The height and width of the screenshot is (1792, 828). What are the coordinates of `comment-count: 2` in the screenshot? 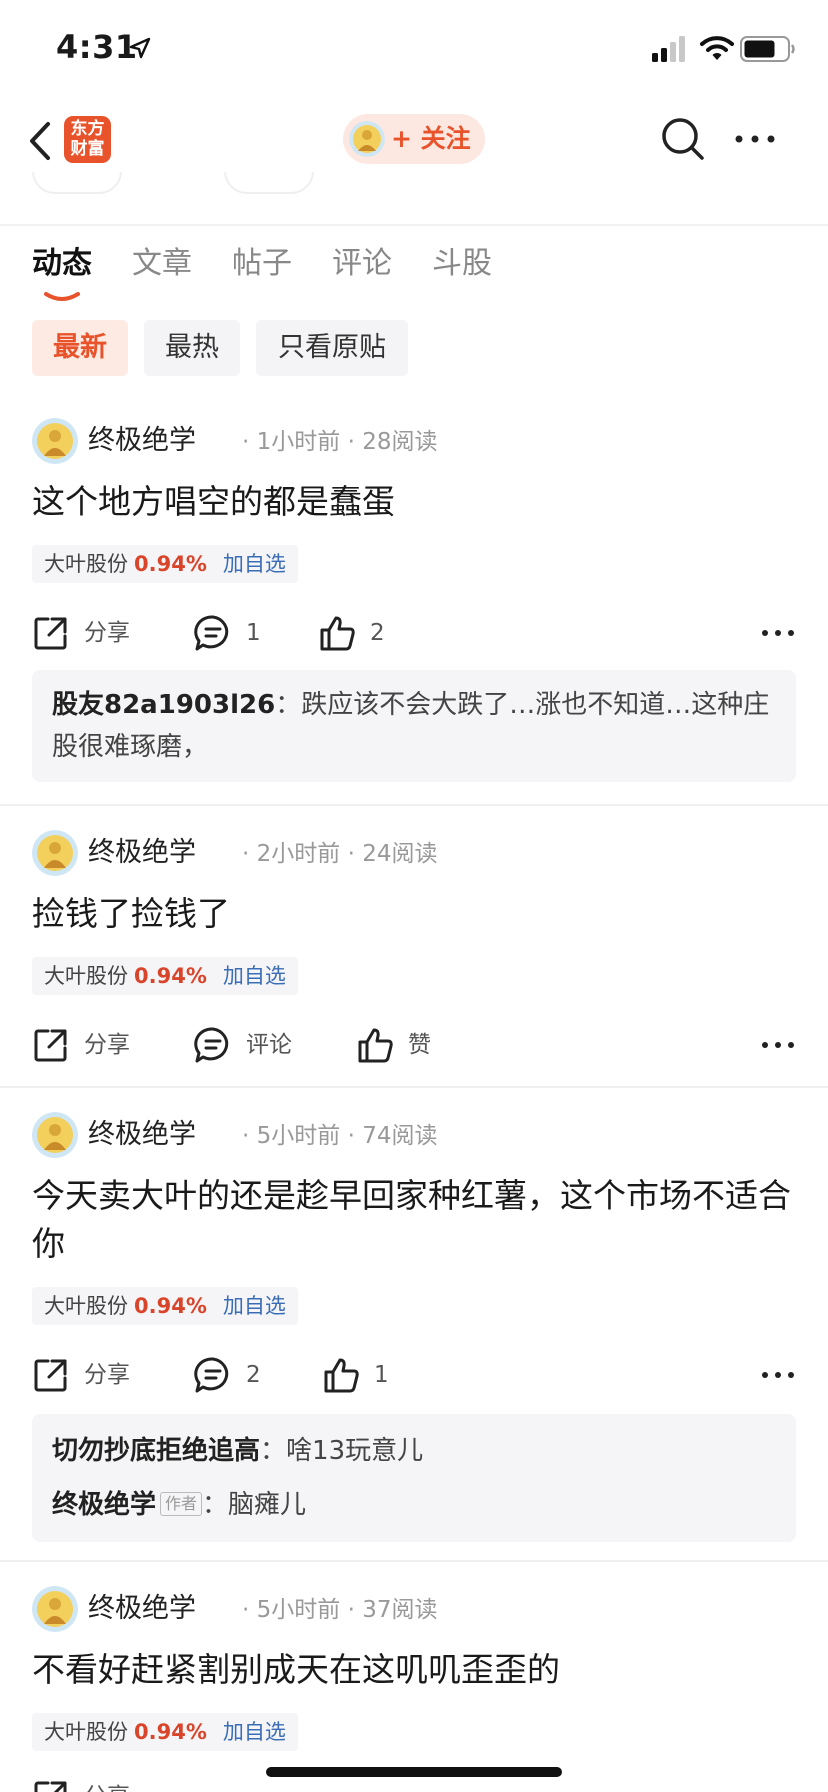 It's located at (253, 1375).